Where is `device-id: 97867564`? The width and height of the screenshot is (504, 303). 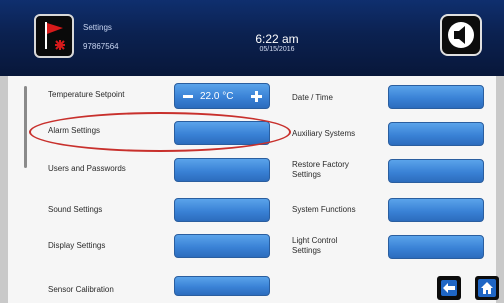 device-id: 97867564 is located at coordinates (101, 46).